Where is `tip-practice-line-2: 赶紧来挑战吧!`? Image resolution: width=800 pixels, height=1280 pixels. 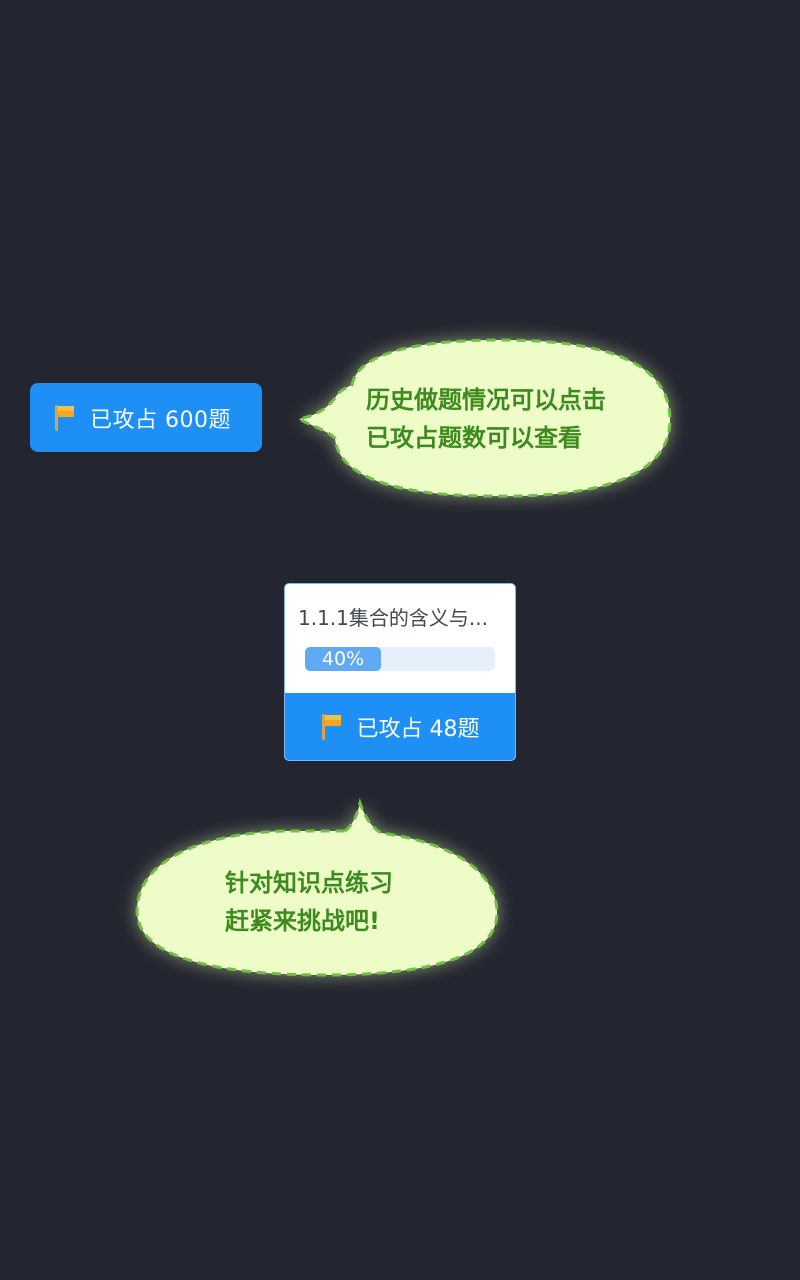 tip-practice-line-2: 赶紧来挑战吧! is located at coordinates (302, 921).